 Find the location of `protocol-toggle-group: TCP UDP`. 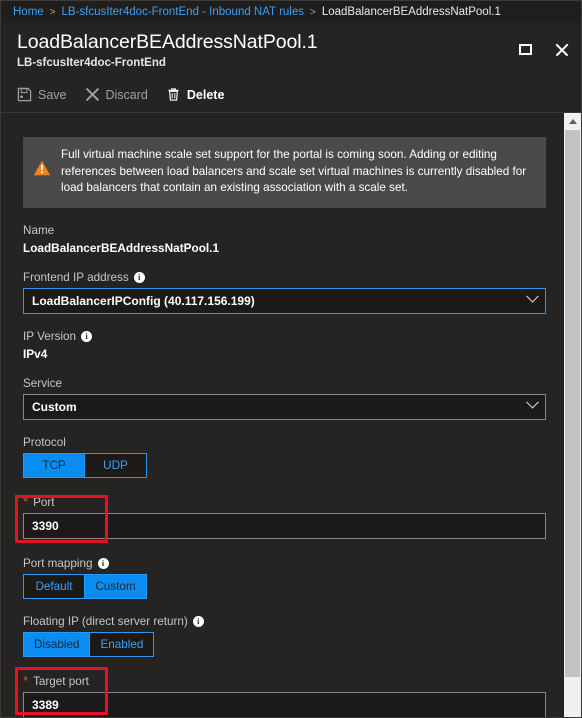

protocol-toggle-group: TCP UDP is located at coordinates (85, 465).